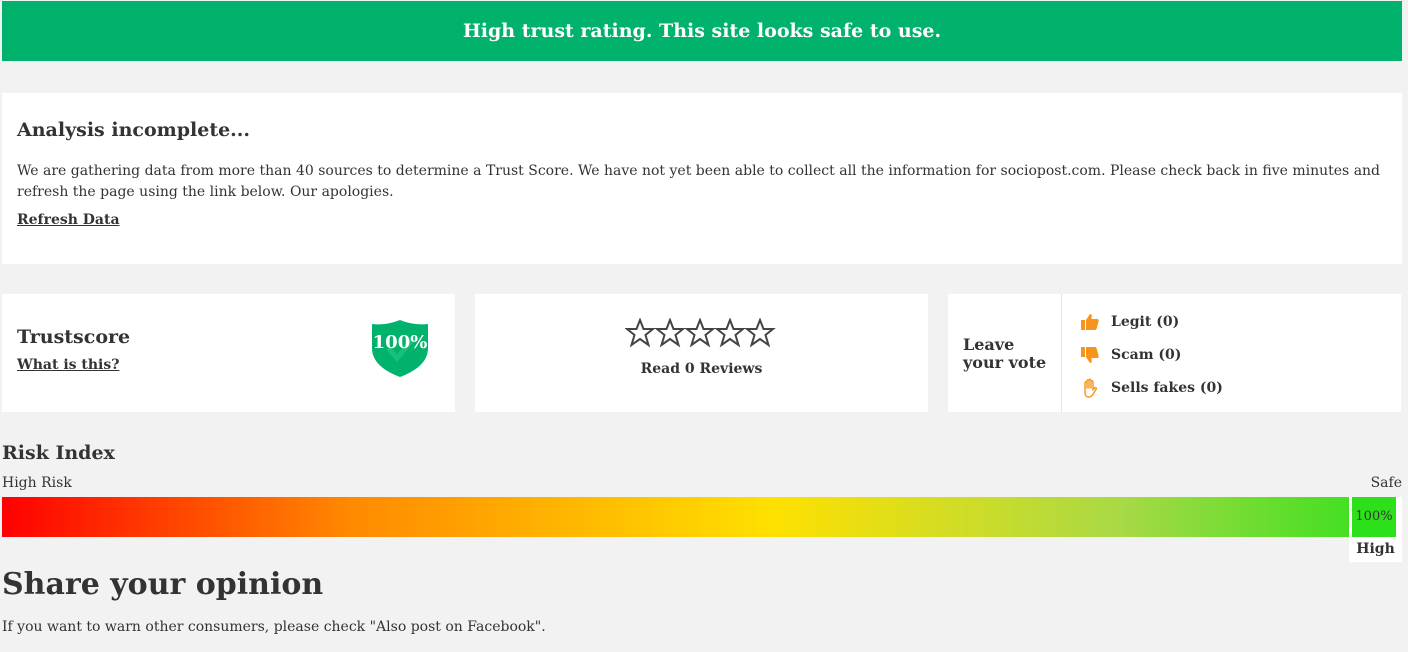  Describe the element at coordinates (1090, 322) in the screenshot. I see `thumbs-up-icon` at that location.